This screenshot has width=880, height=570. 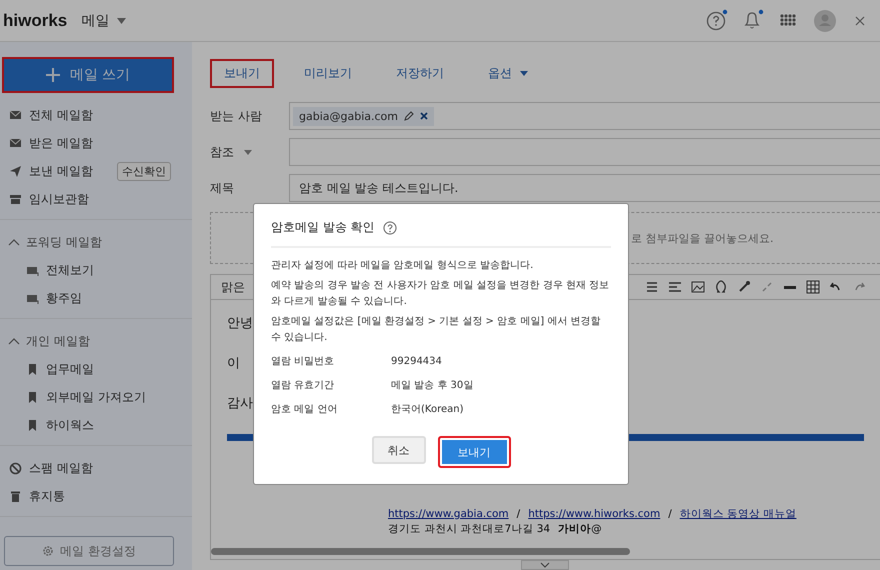 What do you see at coordinates (303, 386) in the screenshot?
I see `detail-label: 열람 유효기간` at bounding box center [303, 386].